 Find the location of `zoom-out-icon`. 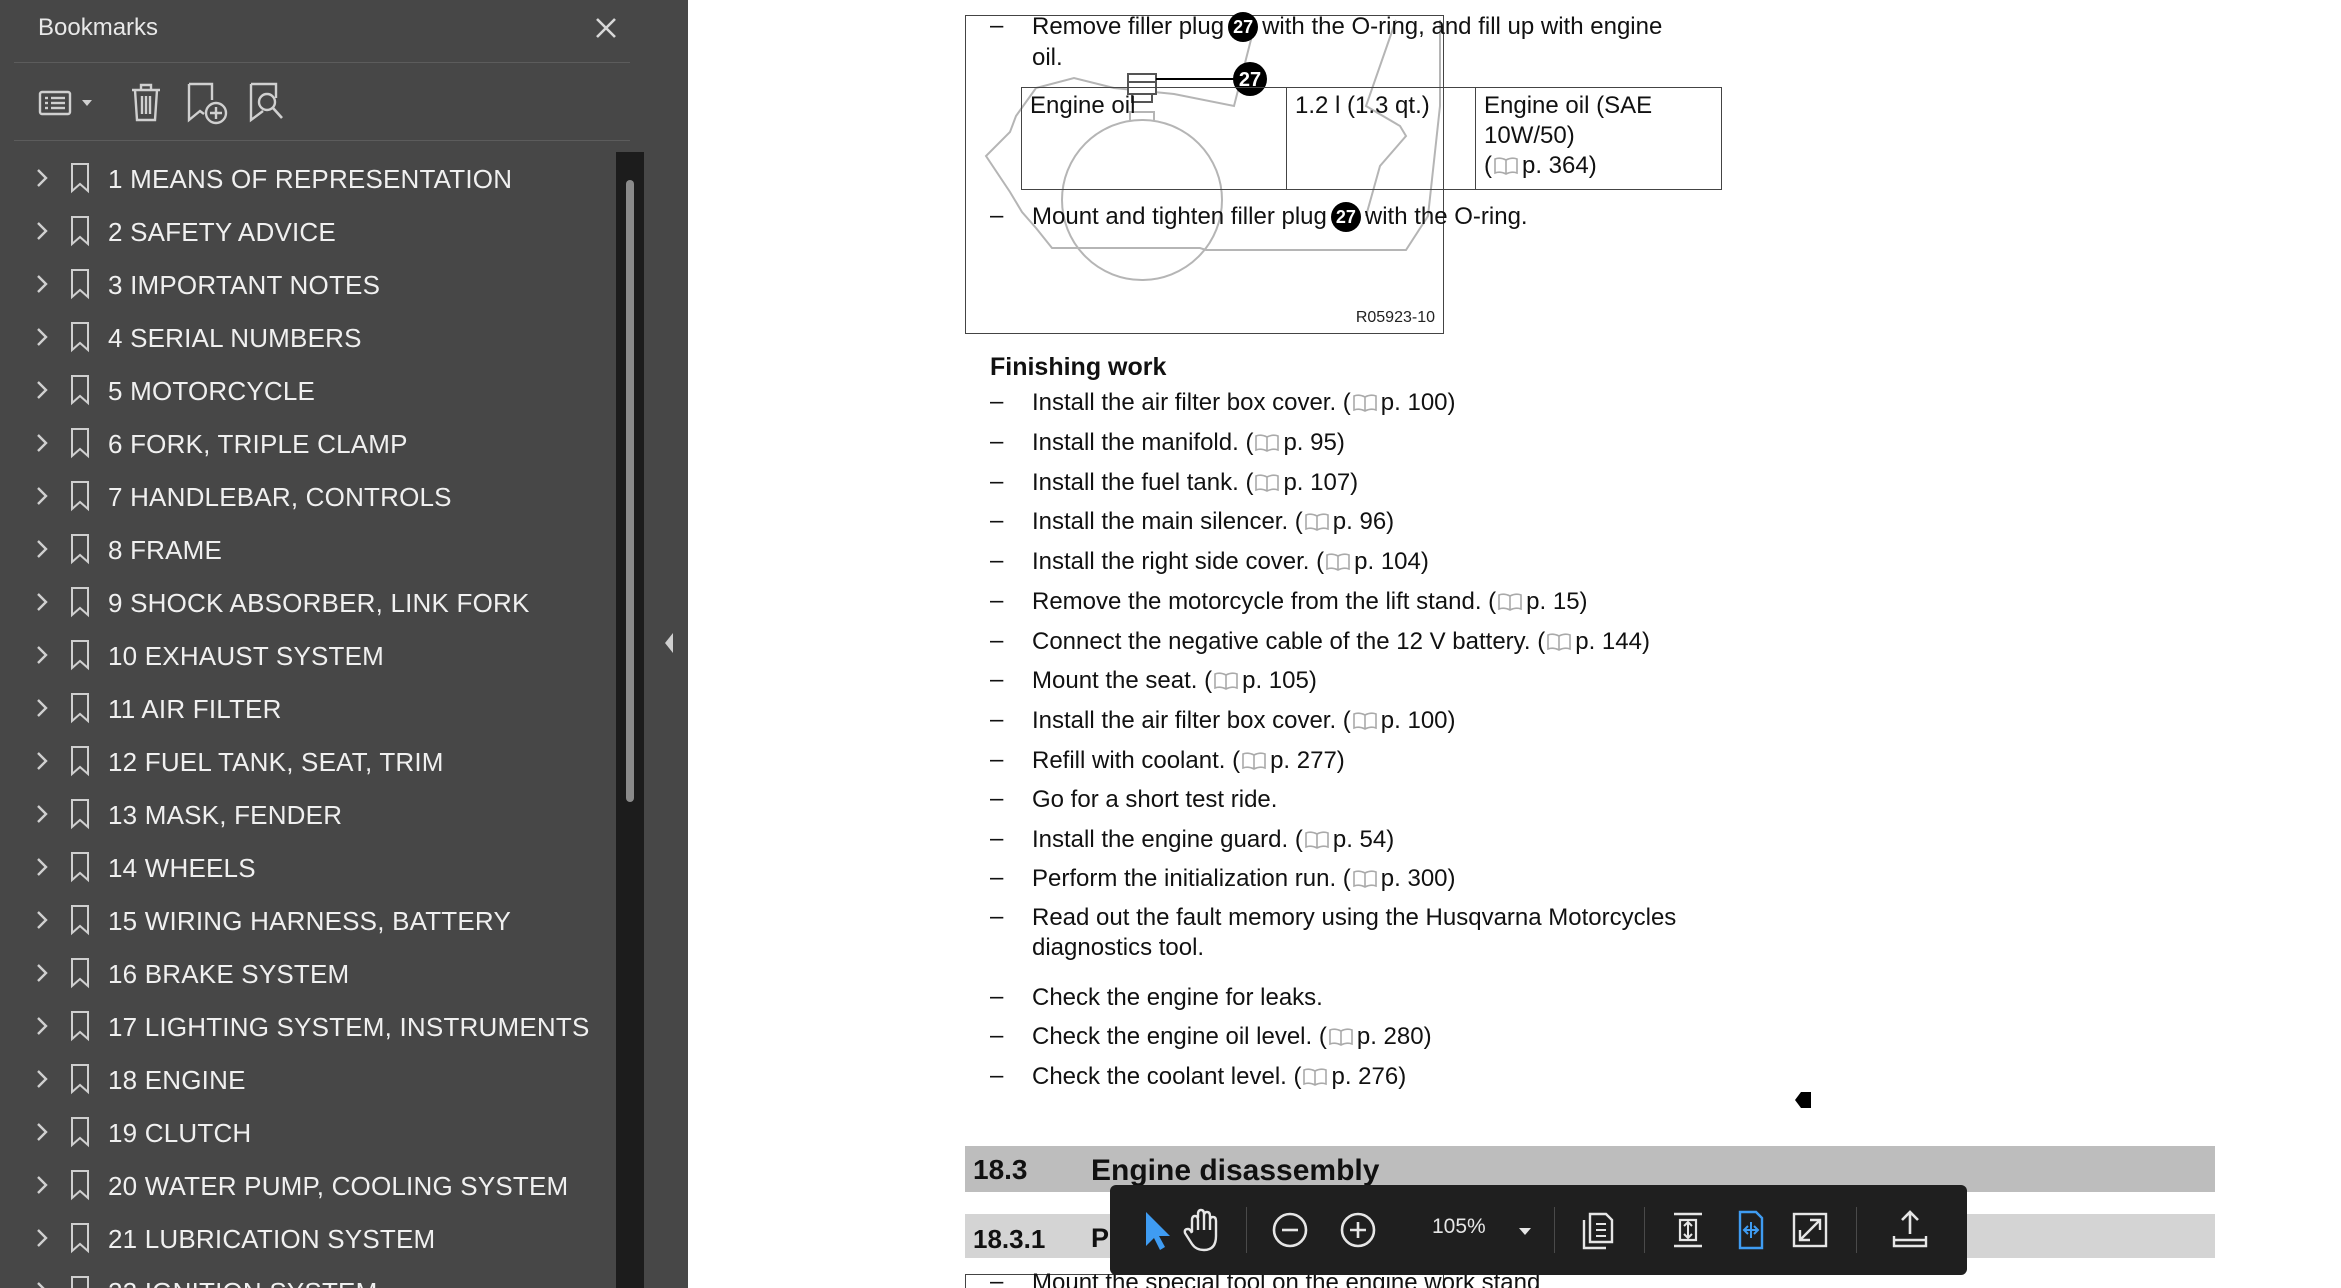

zoom-out-icon is located at coordinates (1290, 1230).